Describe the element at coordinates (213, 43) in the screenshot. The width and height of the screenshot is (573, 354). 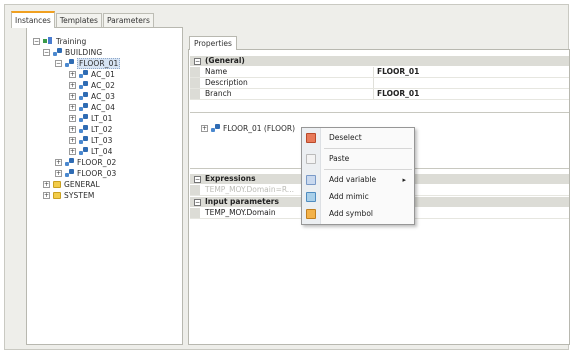
I see `tab-properties: Properties` at that location.